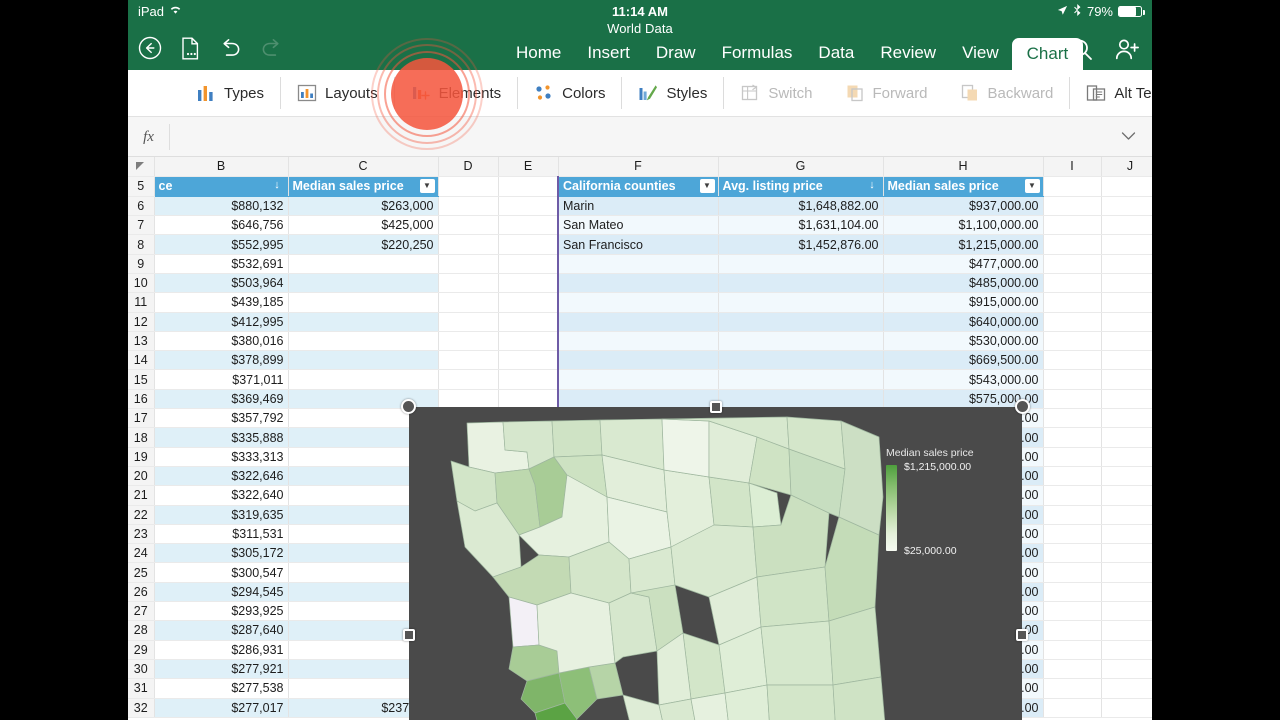  Describe the element at coordinates (221, 283) in the screenshot. I see `cell-b: $503,964` at that location.